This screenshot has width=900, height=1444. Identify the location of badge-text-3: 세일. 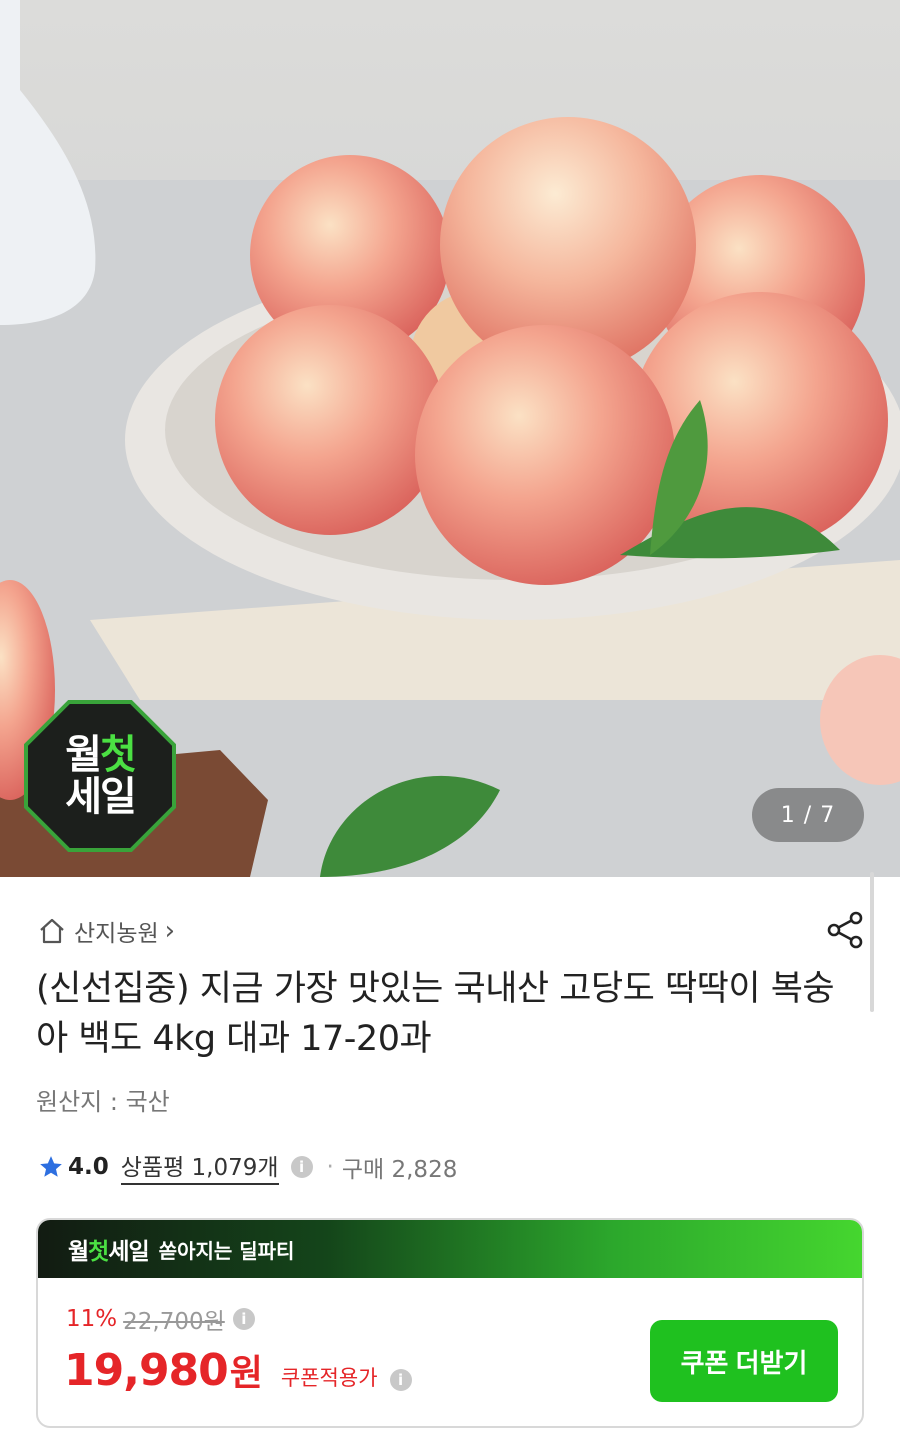
(101, 797).